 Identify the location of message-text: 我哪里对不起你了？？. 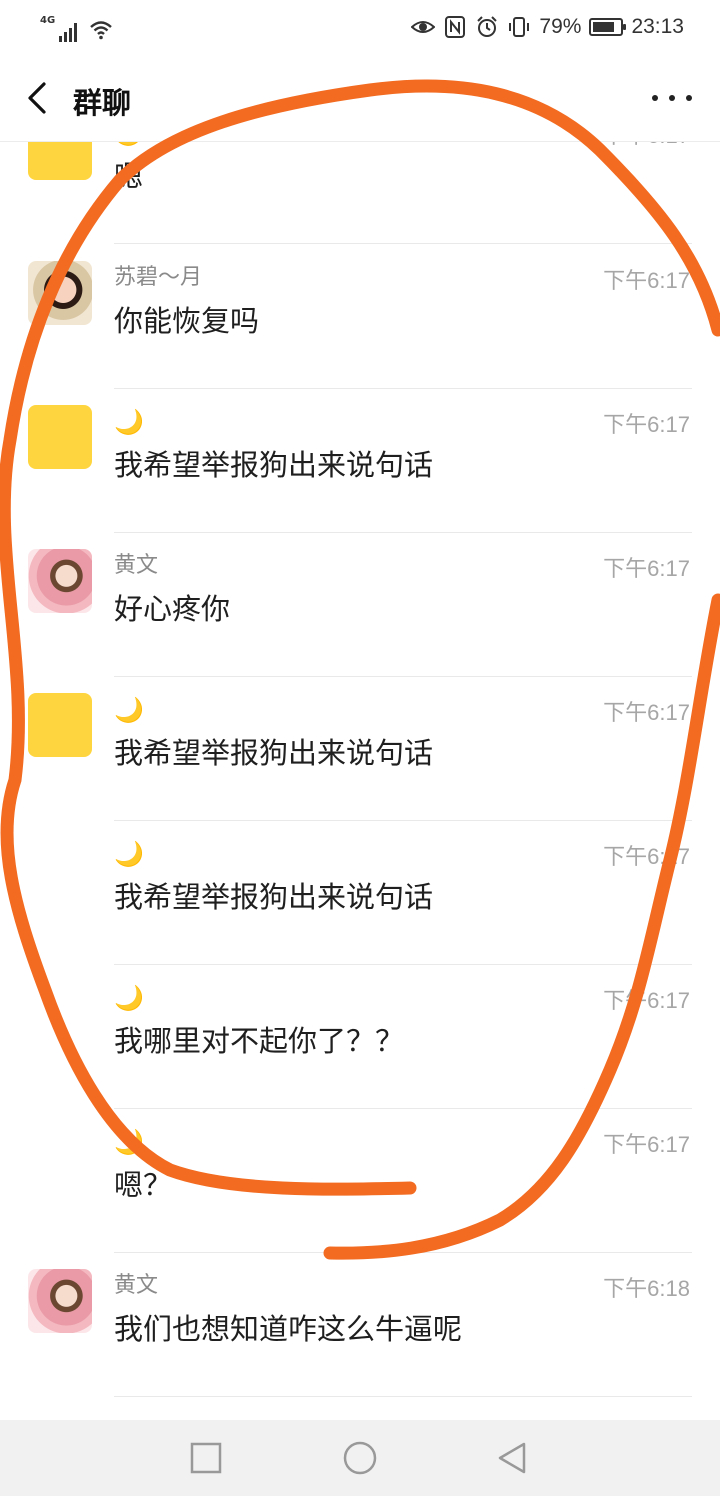
(259, 1041).